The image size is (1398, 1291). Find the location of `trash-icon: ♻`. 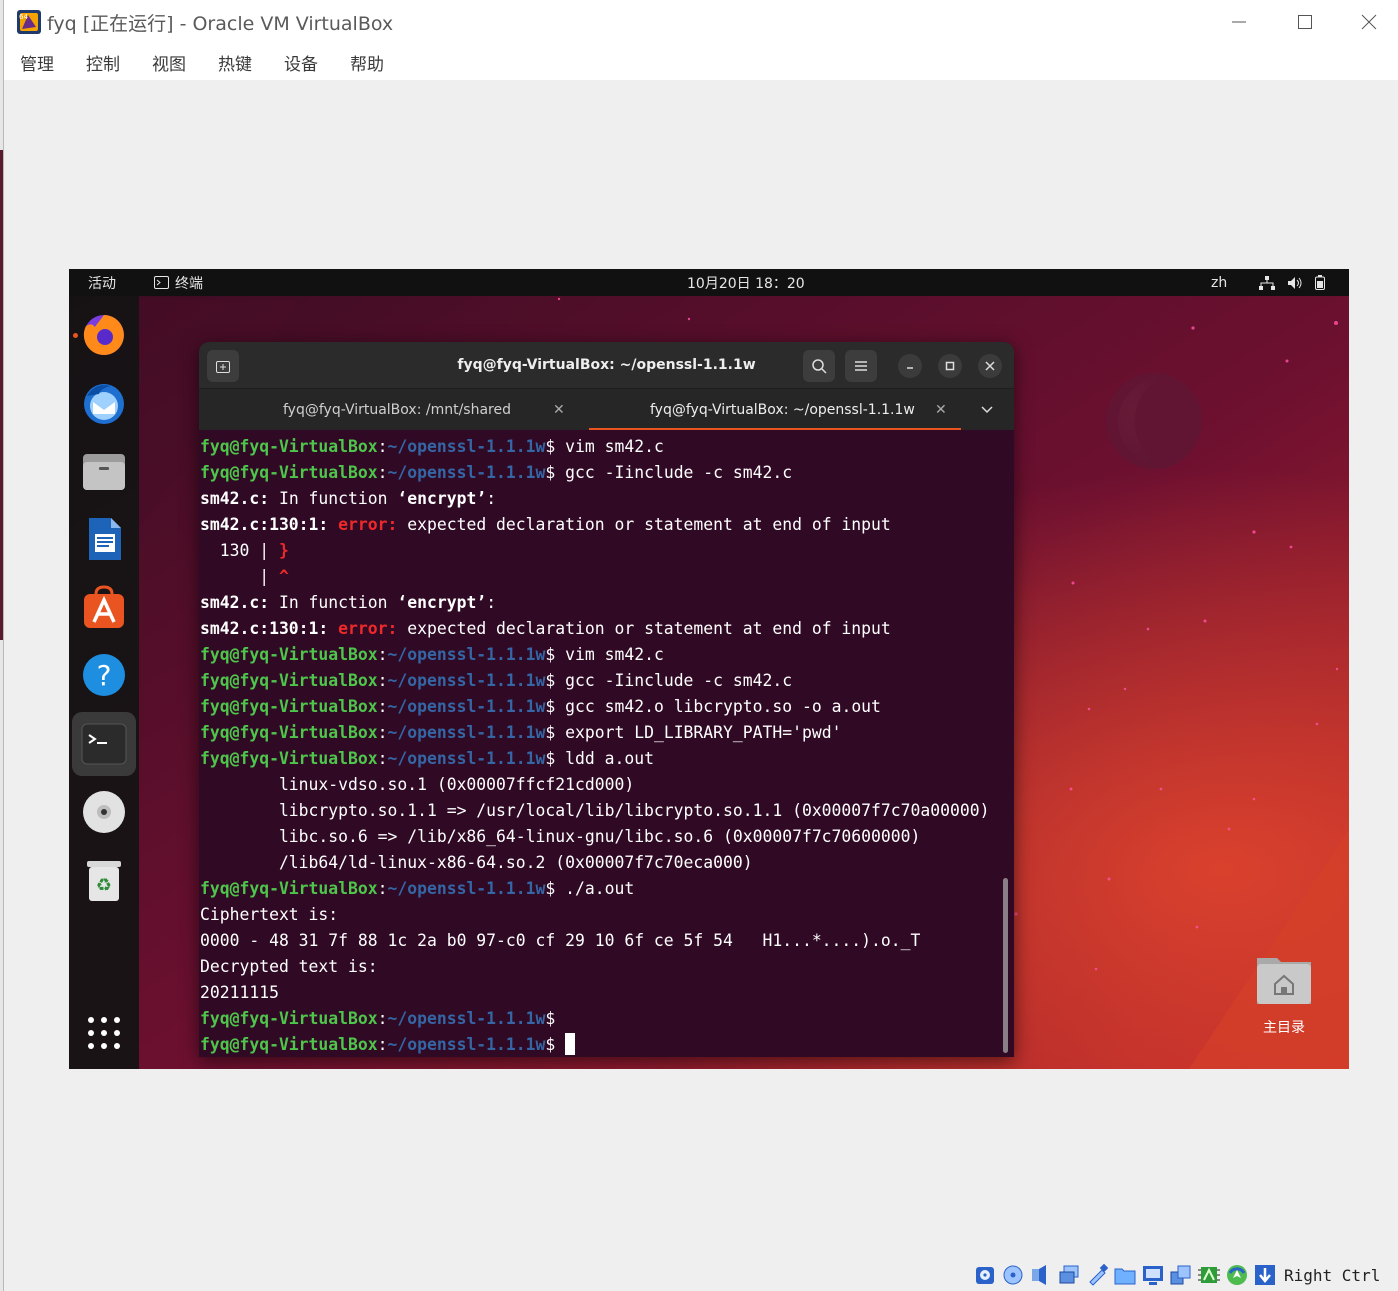

trash-icon: ♻ is located at coordinates (104, 880).